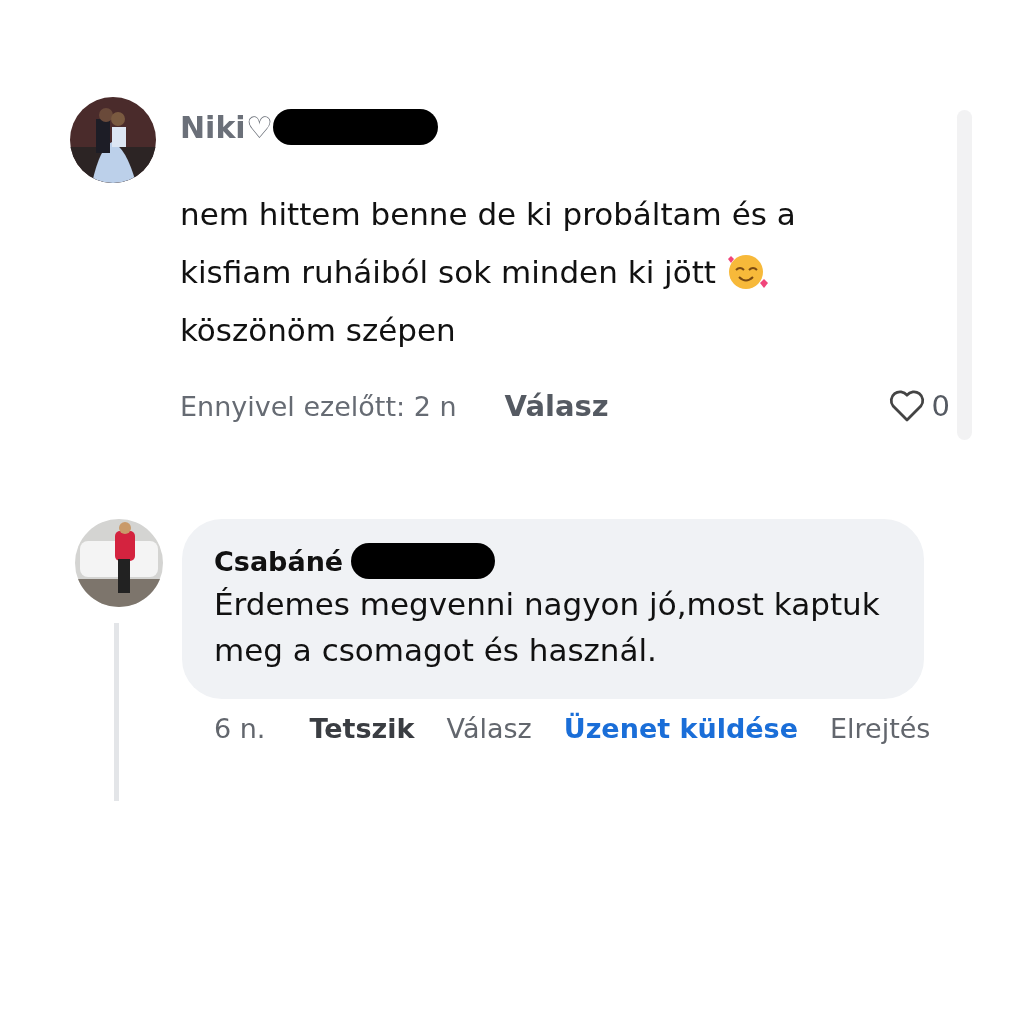 The width and height of the screenshot is (1024, 1024). I want to click on heart-icon, so click(906, 406).